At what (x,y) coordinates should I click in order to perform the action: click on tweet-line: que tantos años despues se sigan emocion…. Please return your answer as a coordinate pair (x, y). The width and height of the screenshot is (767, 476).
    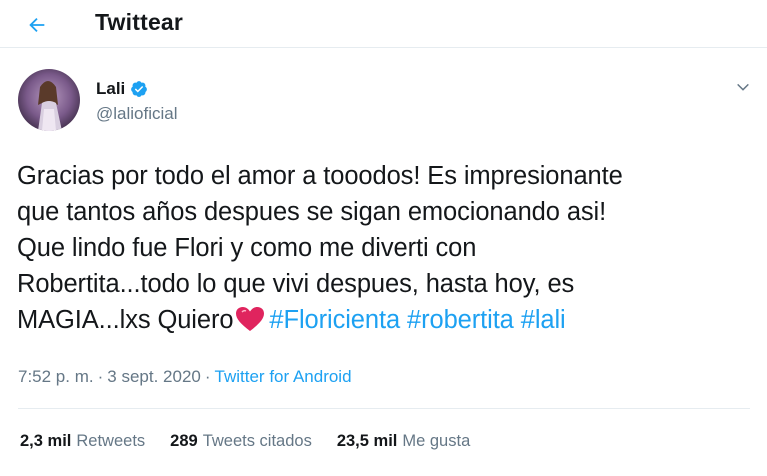
    Looking at the image, I should click on (312, 212).